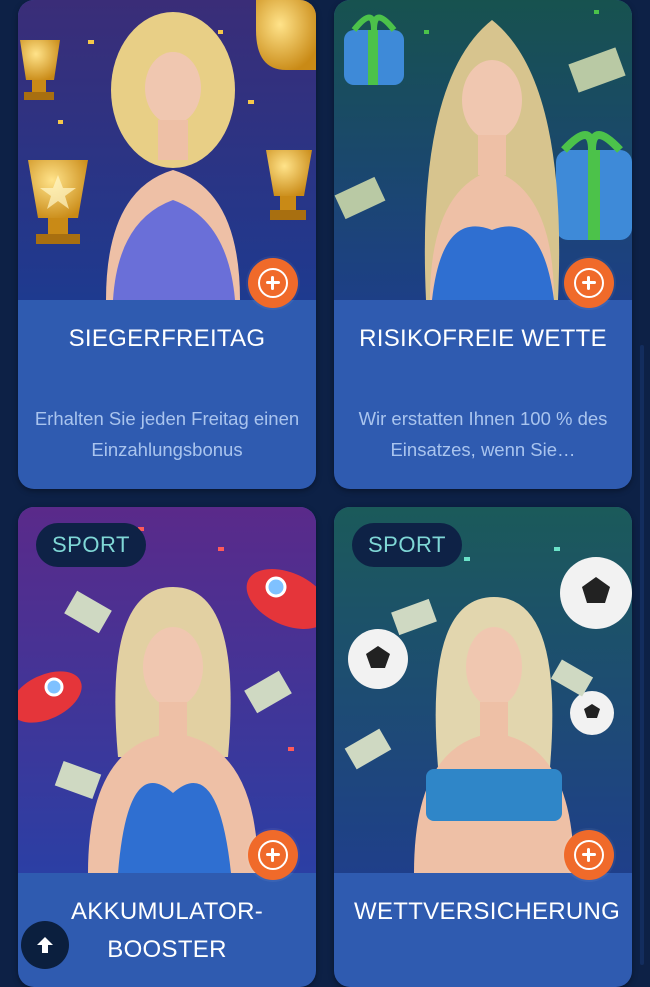 This screenshot has width=650, height=987. Describe the element at coordinates (596, 593) in the screenshot. I see `football-icon` at that location.